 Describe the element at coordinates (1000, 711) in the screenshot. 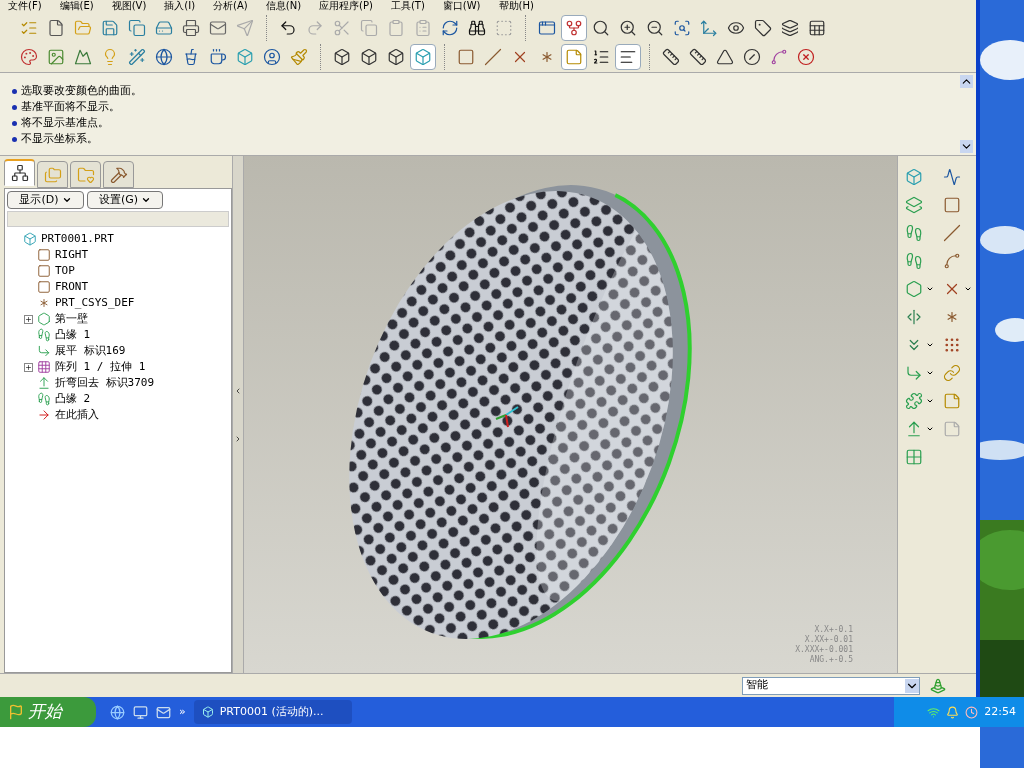

I see `clock-time: 22:54` at that location.